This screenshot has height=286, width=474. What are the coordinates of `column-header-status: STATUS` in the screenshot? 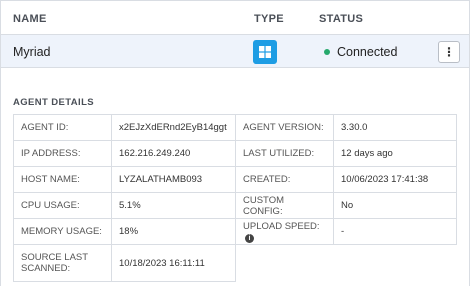 It's located at (341, 19).